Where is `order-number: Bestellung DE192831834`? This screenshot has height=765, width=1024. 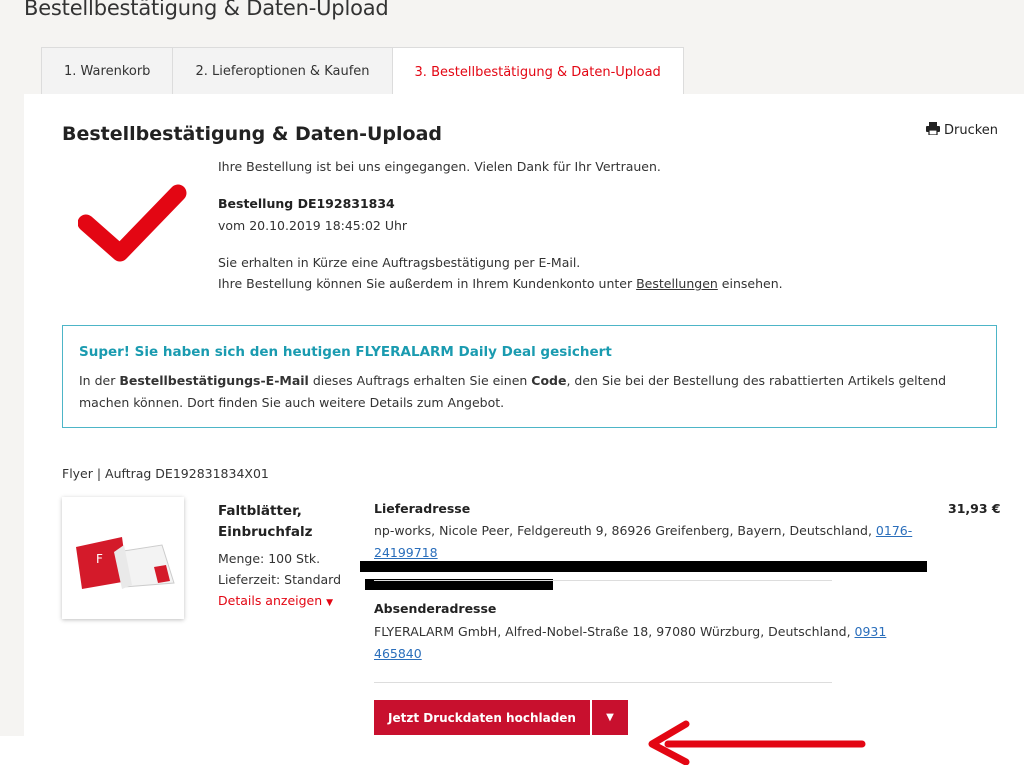 order-number: Bestellung DE192831834 is located at coordinates (306, 203).